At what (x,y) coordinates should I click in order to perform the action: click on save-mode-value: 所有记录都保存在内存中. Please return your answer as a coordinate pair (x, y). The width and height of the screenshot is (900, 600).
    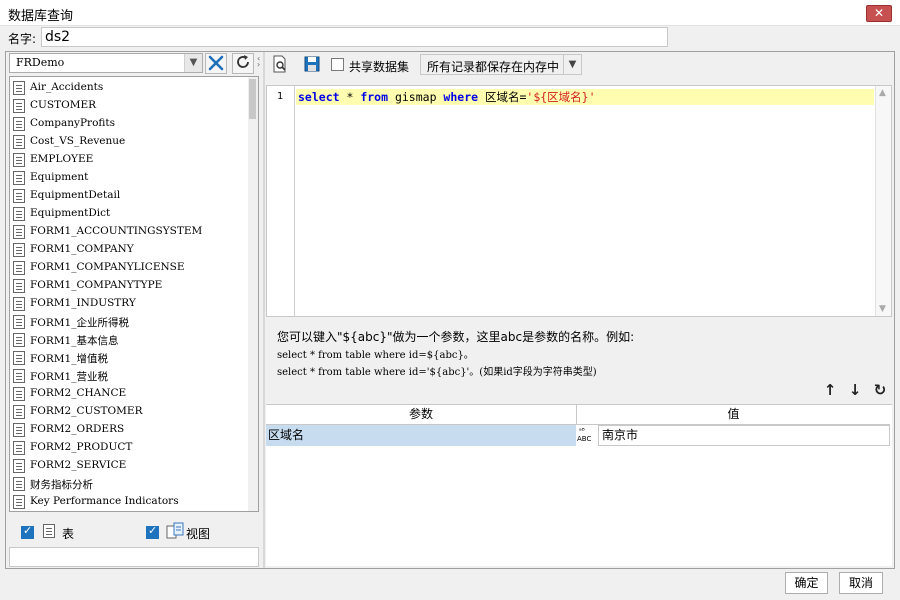
    Looking at the image, I should click on (493, 67).